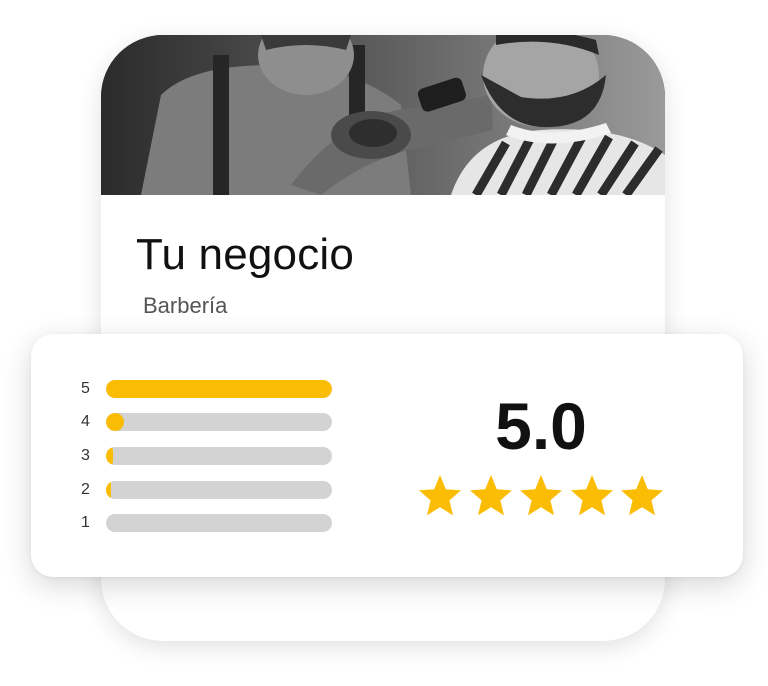 The width and height of the screenshot is (768, 686). Describe the element at coordinates (85, 421) in the screenshot. I see `histogram-label: 4` at that location.